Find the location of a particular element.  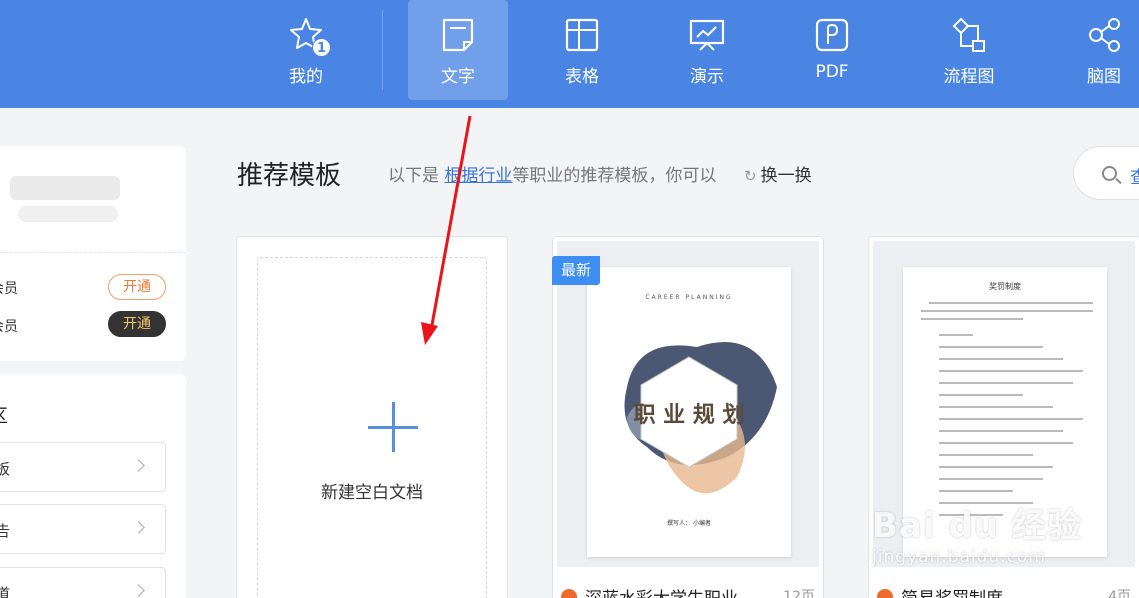

watermark-brand: Bai du 经验 is located at coordinates (977, 526).